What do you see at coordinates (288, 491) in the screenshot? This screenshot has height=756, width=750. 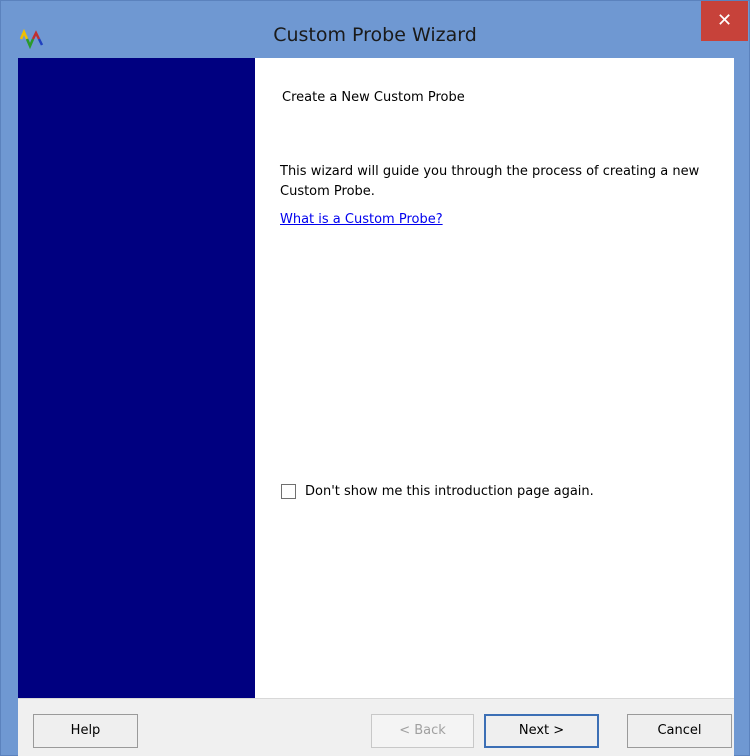 I see `dont-show-again-checkbox` at bounding box center [288, 491].